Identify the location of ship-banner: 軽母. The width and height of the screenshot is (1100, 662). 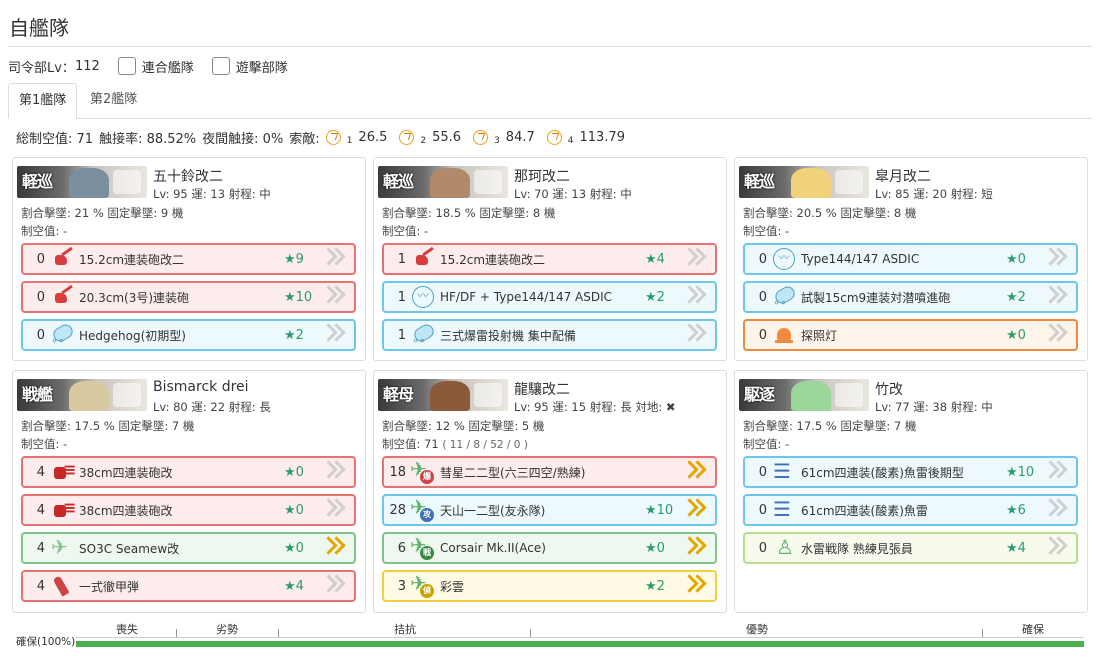
(443, 395).